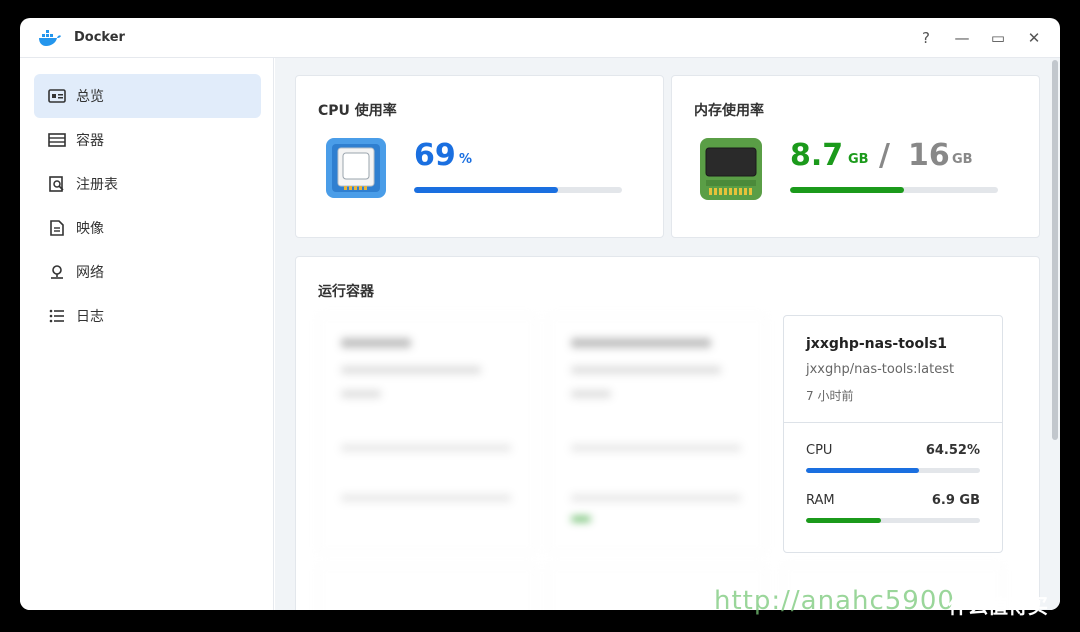 This screenshot has width=1080, height=632. Describe the element at coordinates (834, 601) in the screenshot. I see `watermark-url: http://anahc5900` at that location.